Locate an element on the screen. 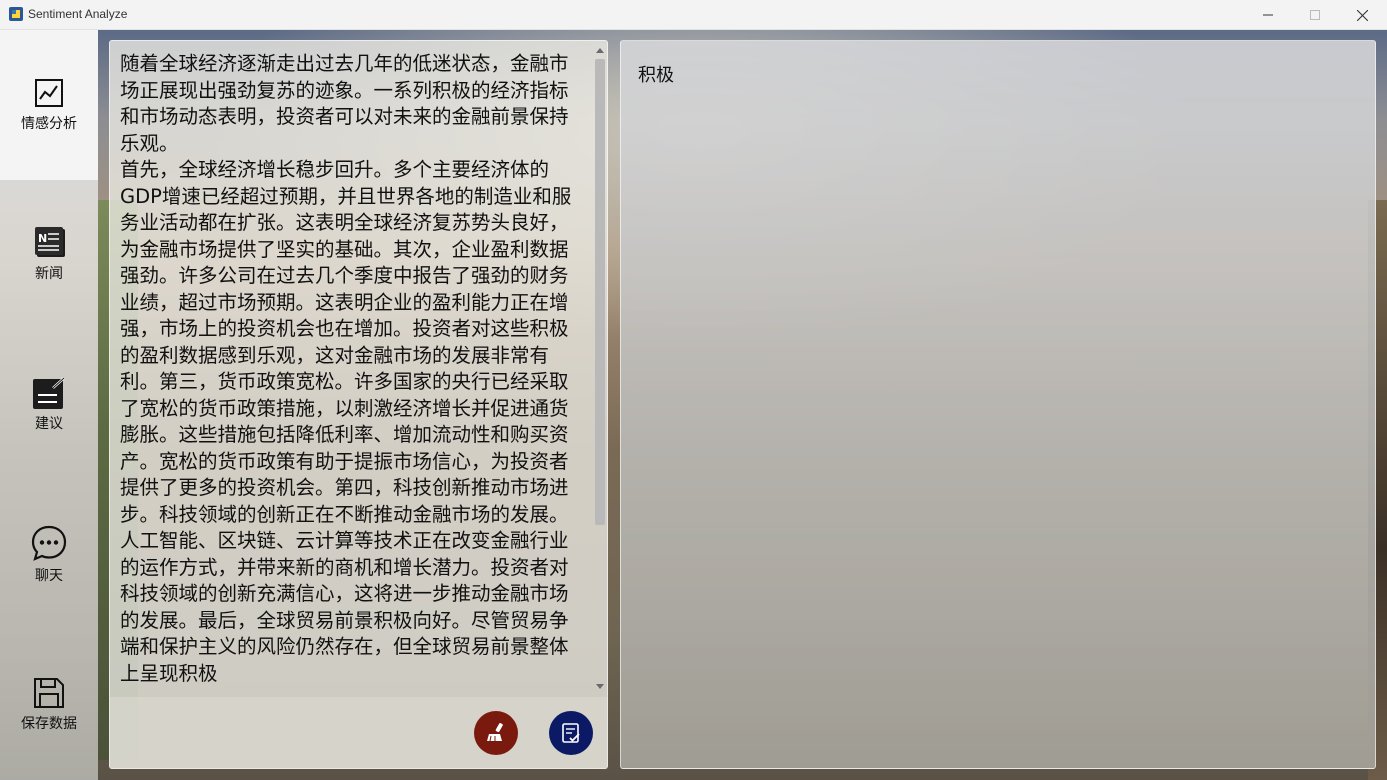 Image resolution: width=1387 pixels, height=780 pixels. scroll-down-arrow-icon is located at coordinates (600, 686).